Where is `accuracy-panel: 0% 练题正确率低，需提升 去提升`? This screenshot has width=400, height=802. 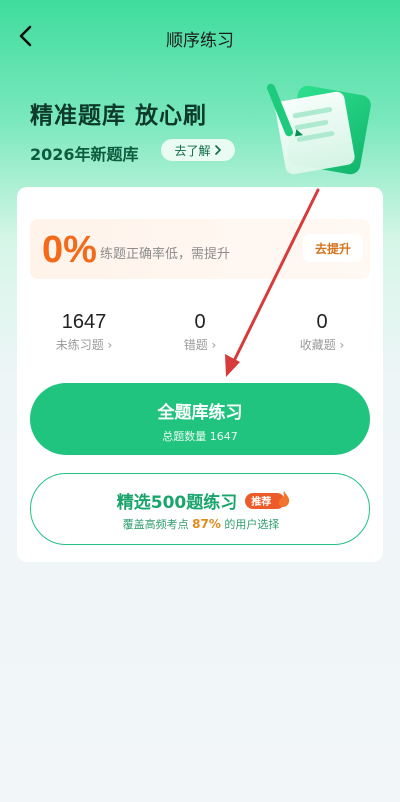
accuracy-panel: 0% 练题正确率低，需提升 去提升 is located at coordinates (200, 249).